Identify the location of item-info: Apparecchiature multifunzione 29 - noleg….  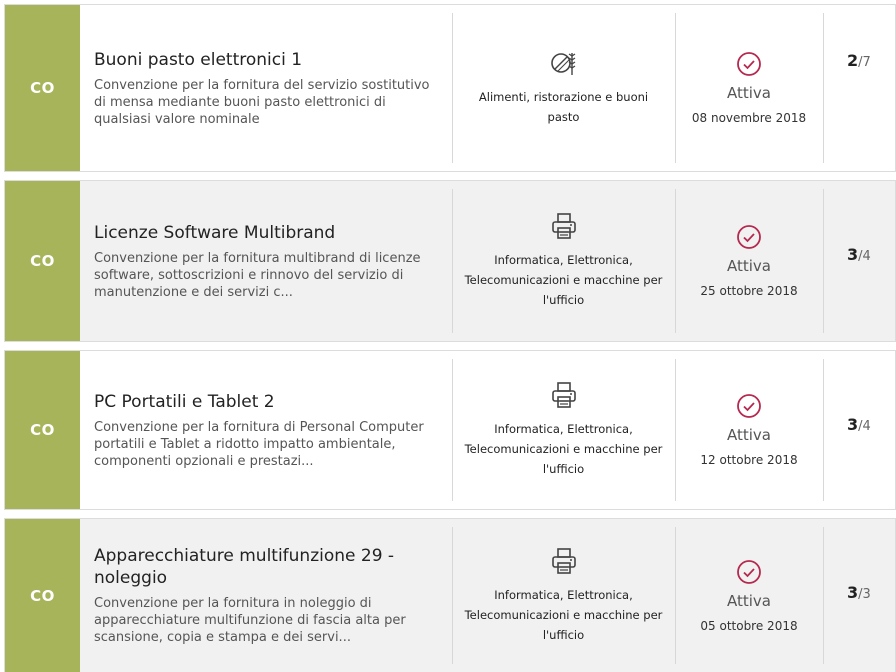
(266, 595).